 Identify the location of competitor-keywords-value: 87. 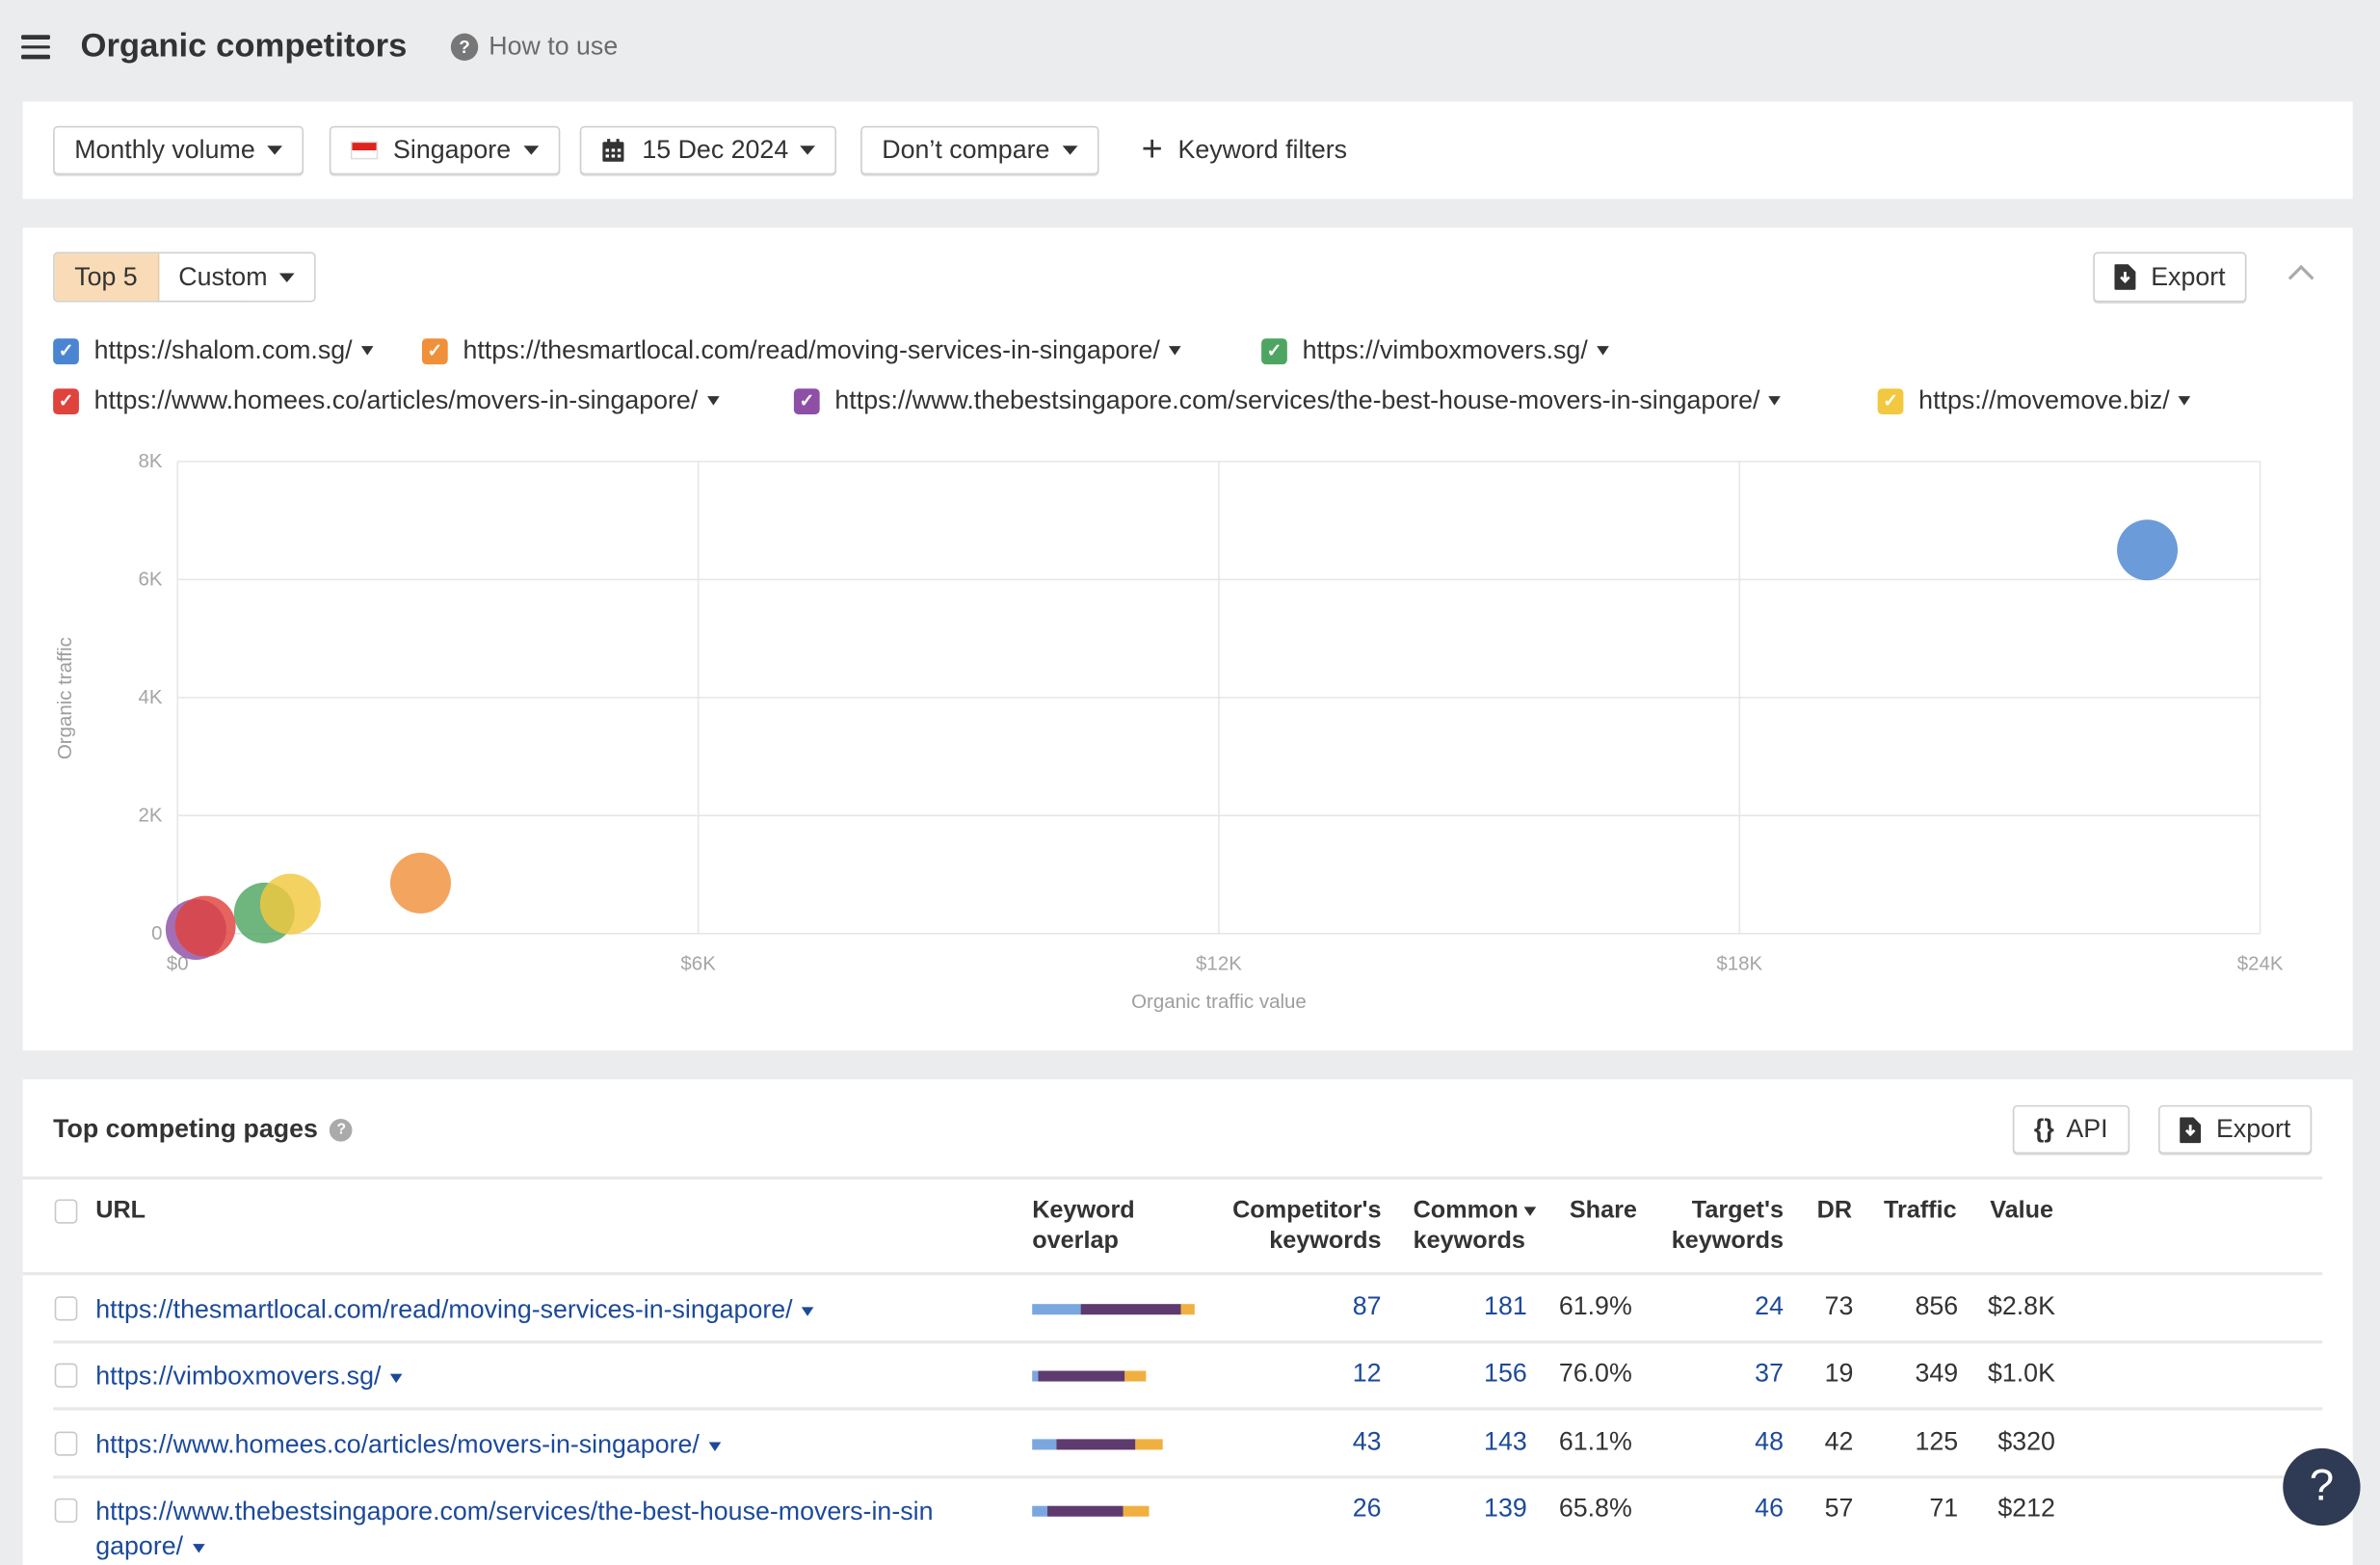
(1313, 1307).